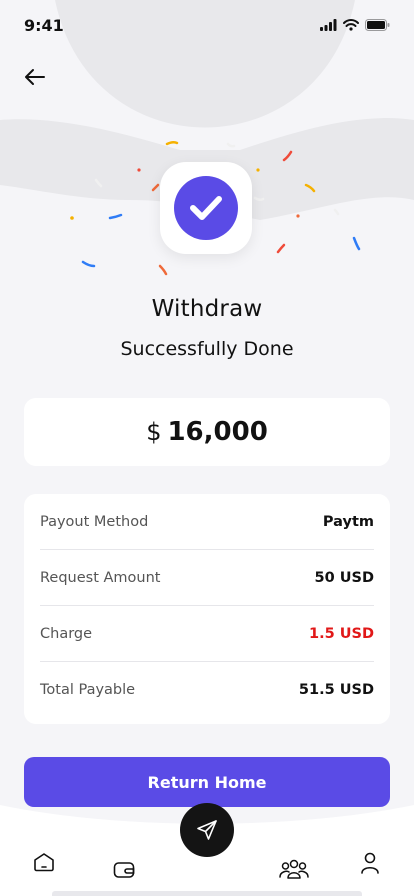  I want to click on amount-currency: $, so click(154, 432).